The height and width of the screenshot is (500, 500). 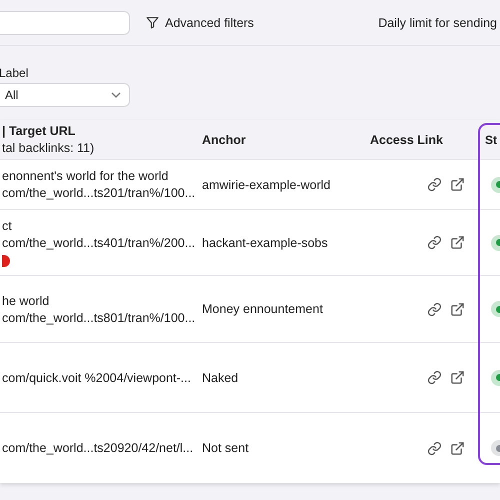 What do you see at coordinates (265, 243) in the screenshot?
I see `anchor-text: hackant-example-sobs` at bounding box center [265, 243].